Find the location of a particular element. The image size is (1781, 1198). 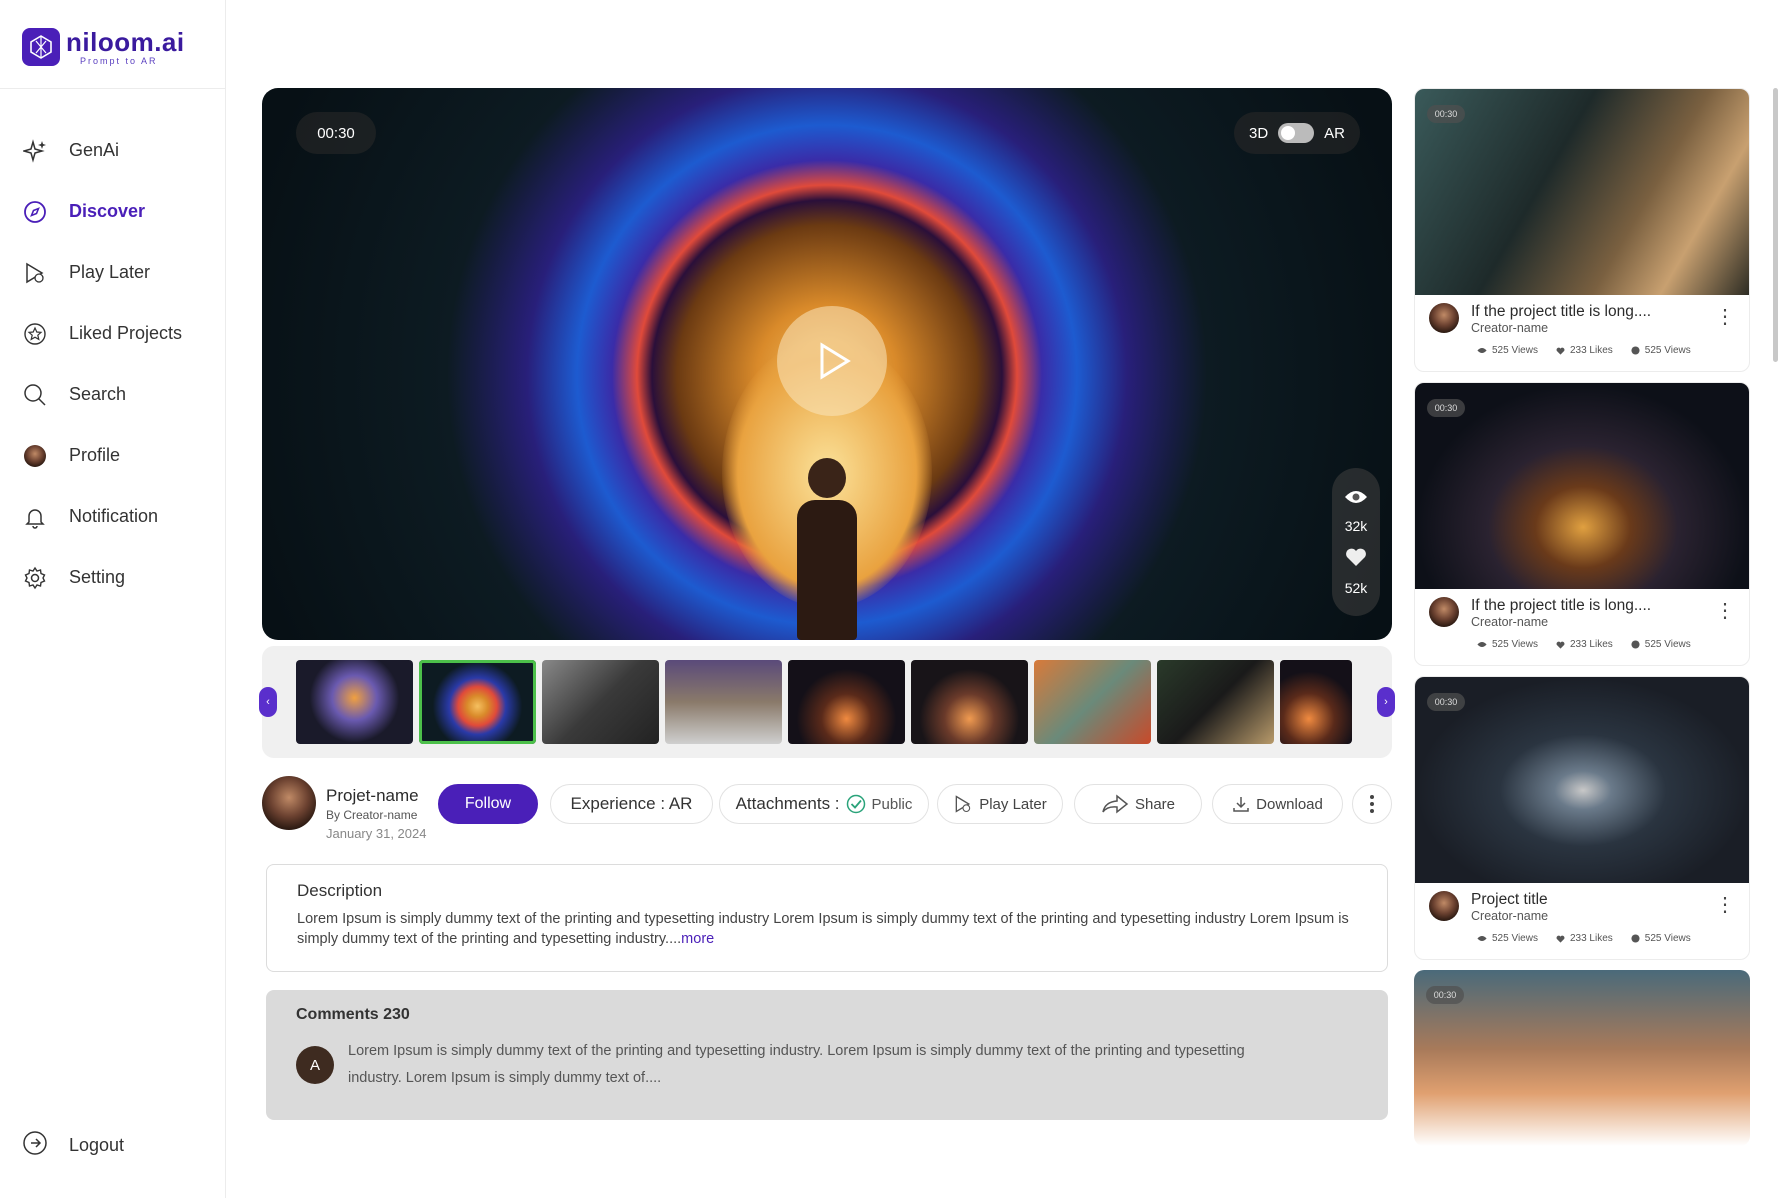

play-later-icon is located at coordinates (35, 273).